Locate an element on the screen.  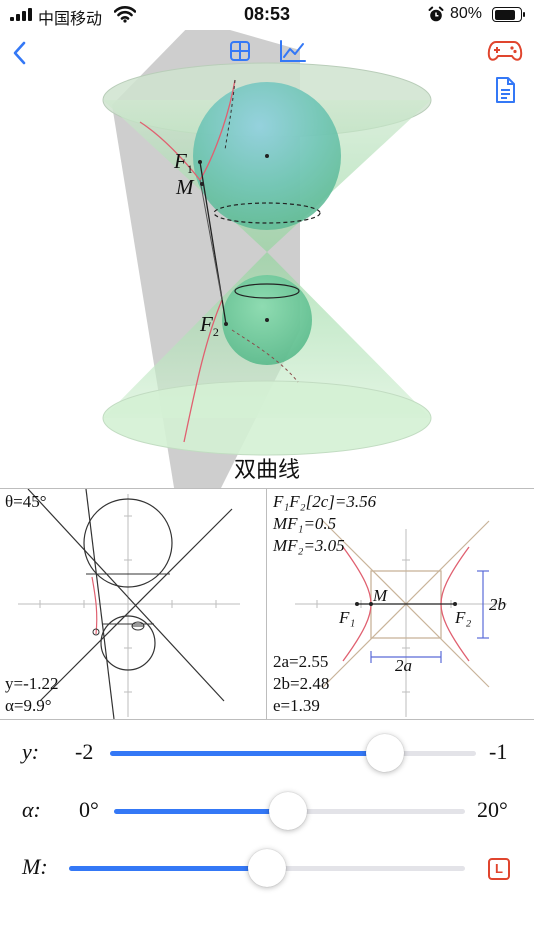
label-2a: 2a is located at coordinates (403, 665).